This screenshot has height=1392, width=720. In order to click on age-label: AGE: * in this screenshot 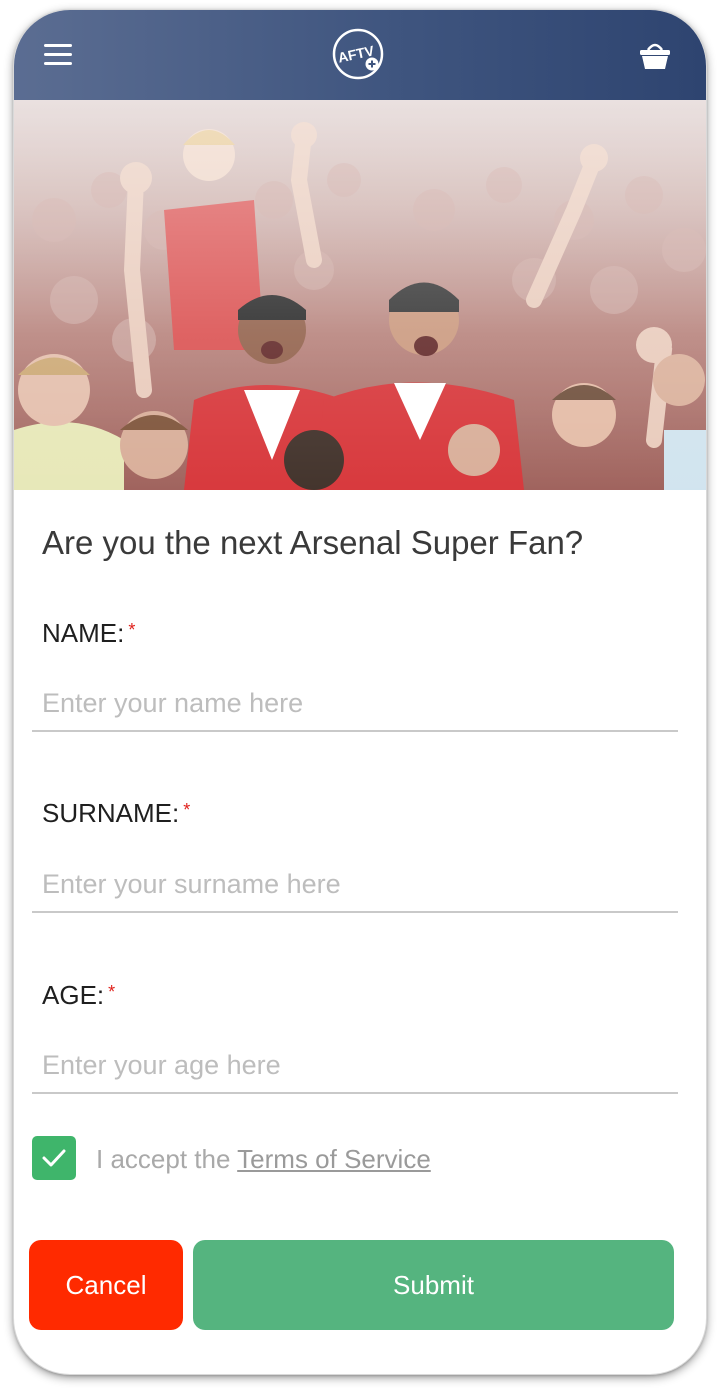, I will do `click(78, 995)`.